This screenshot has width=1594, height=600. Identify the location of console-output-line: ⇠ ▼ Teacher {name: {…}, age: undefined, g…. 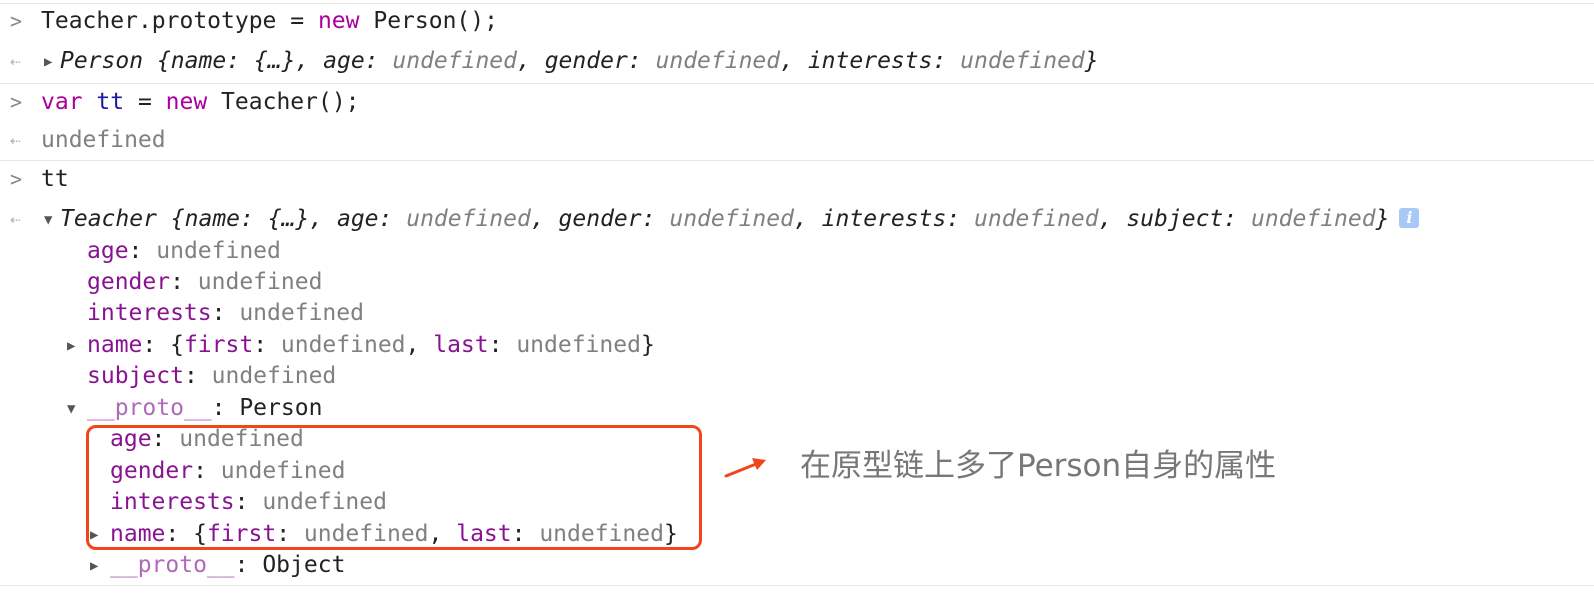
(797, 219).